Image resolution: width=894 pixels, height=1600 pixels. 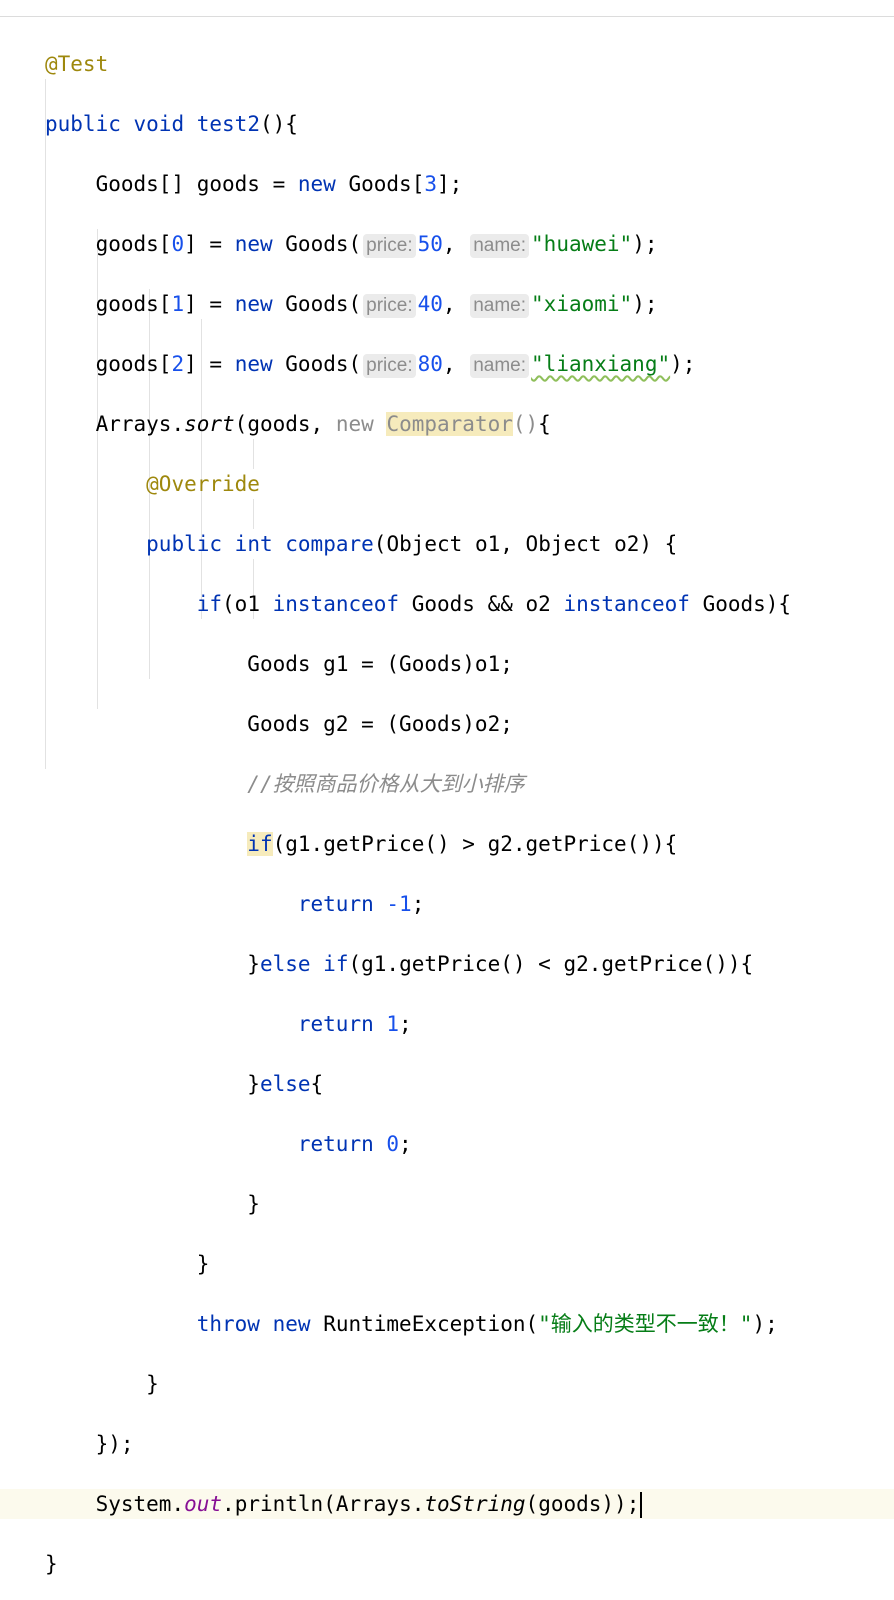 What do you see at coordinates (279, 1504) in the screenshot?
I see `method-call: println` at bounding box center [279, 1504].